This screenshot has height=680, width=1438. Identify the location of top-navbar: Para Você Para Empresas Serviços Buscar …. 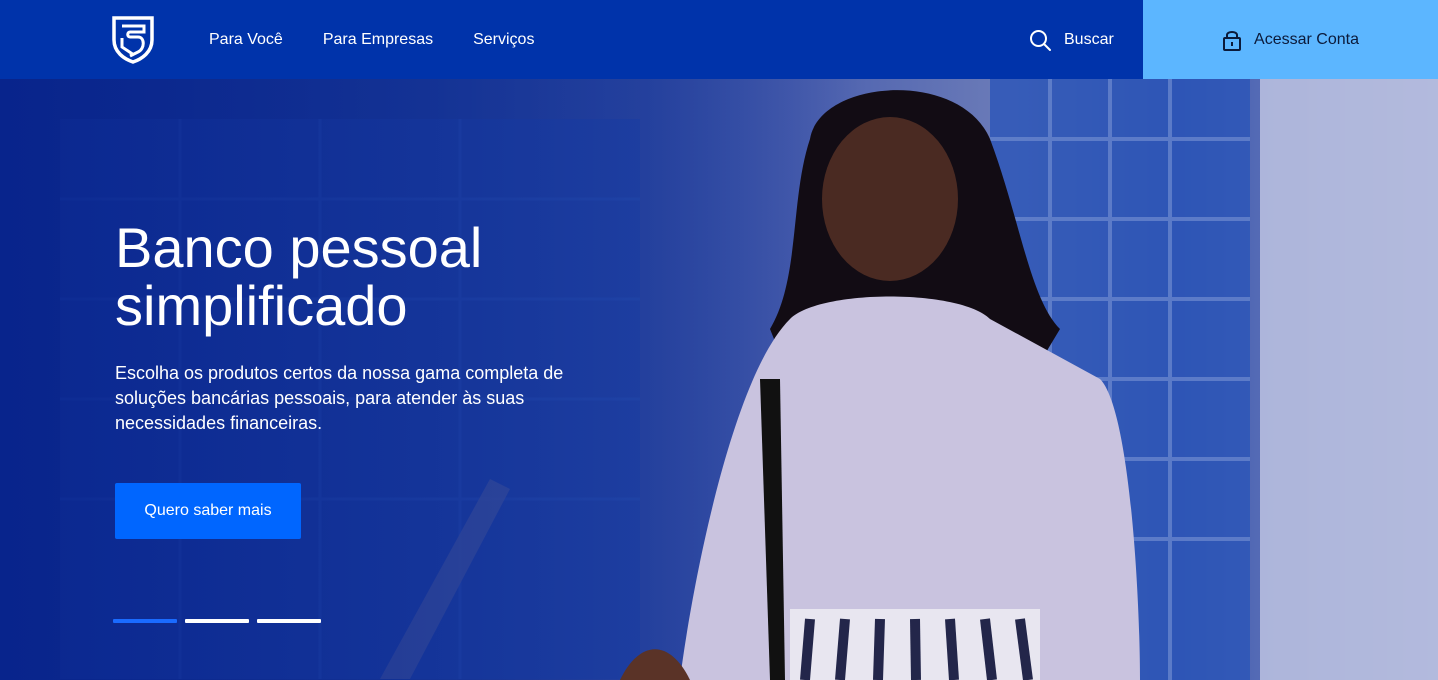
(719, 39).